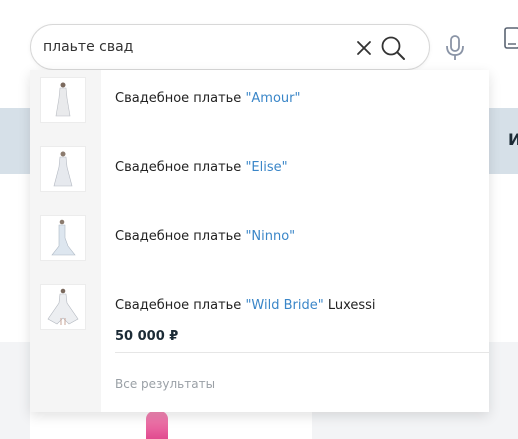 This screenshot has height=439, width=518. I want to click on suggestion-item: Свадебное платье "Wild Bride" Luxessi, so click(259, 310).